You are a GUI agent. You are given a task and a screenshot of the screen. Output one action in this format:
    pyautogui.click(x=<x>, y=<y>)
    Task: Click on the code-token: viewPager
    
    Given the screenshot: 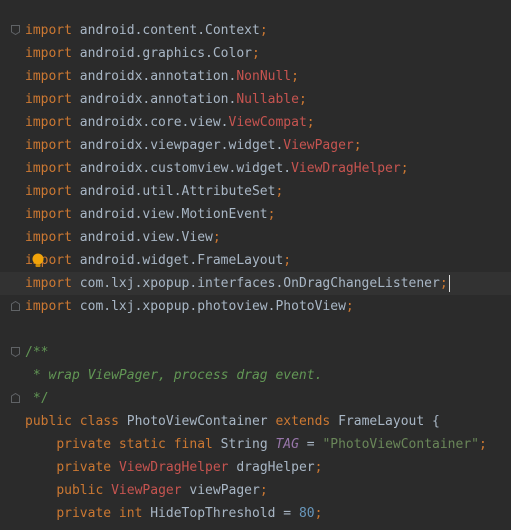 What is the action you would take?
    pyautogui.click(x=220, y=490)
    